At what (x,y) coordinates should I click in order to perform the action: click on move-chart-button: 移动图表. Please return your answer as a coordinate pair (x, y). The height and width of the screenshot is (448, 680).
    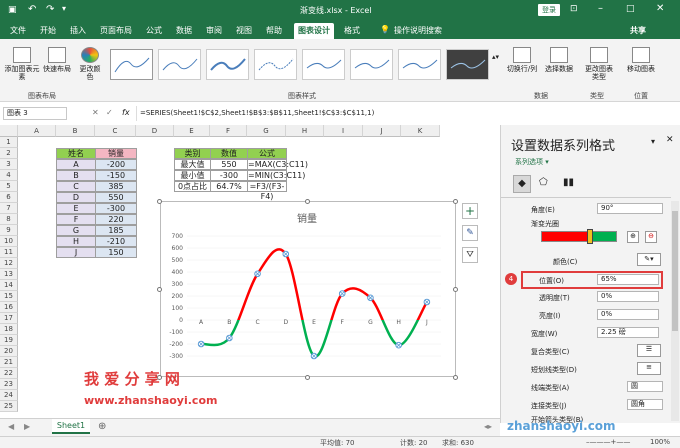
    Looking at the image, I should click on (641, 60).